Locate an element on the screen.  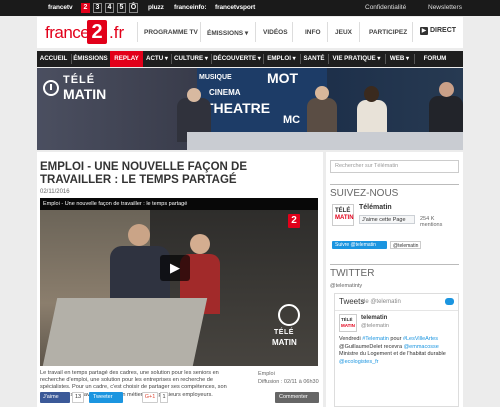
tweets-label: Tweets is located at coordinates (352, 301).